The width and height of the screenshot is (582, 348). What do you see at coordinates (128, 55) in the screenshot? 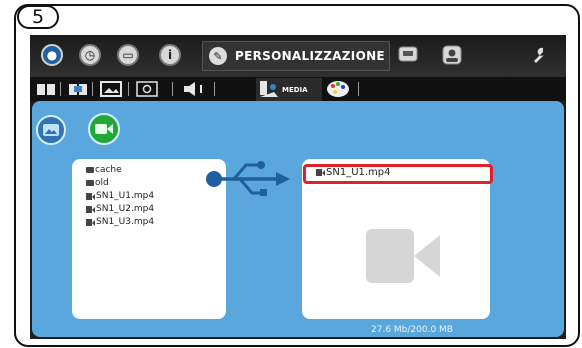
I see `message-icon: ▭` at bounding box center [128, 55].